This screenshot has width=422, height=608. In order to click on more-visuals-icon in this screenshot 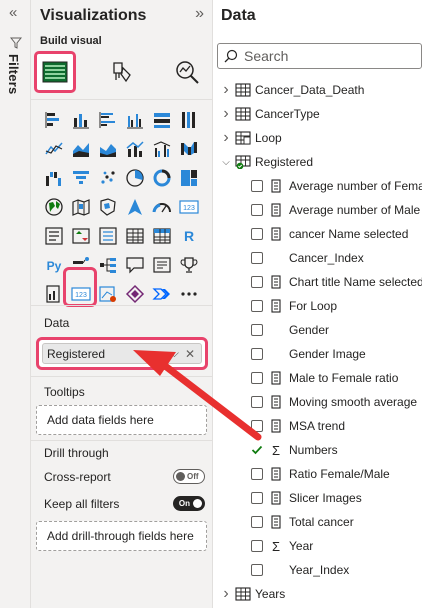, I will do `click(188, 293)`.